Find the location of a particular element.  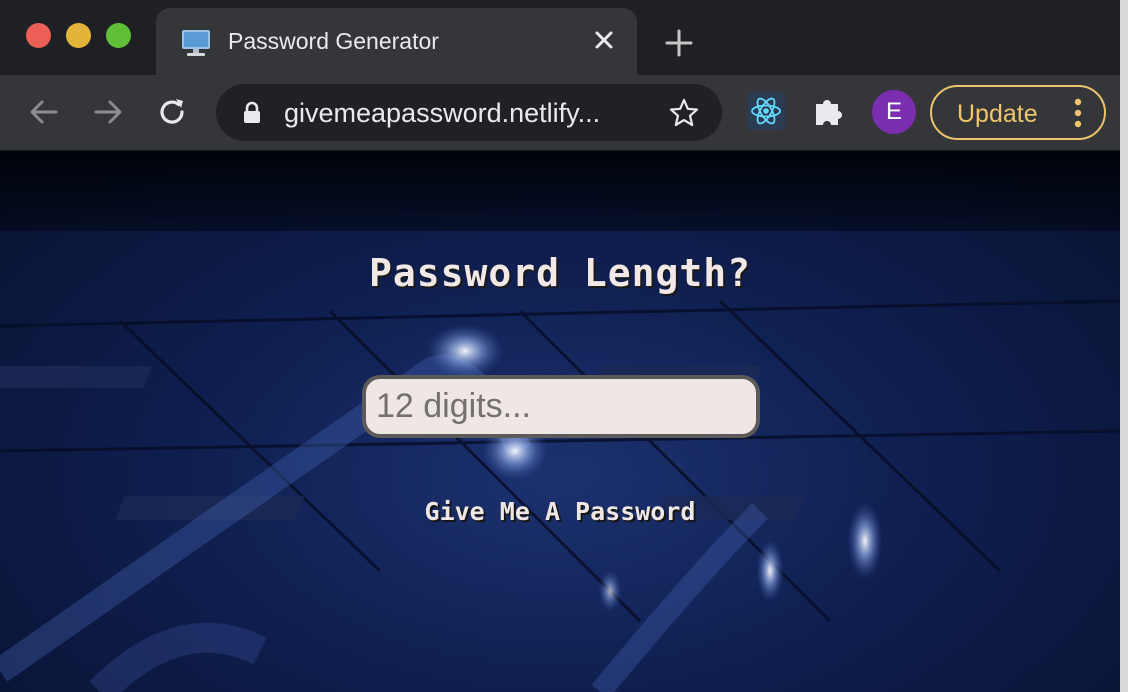

update-label: Update is located at coordinates (997, 114).